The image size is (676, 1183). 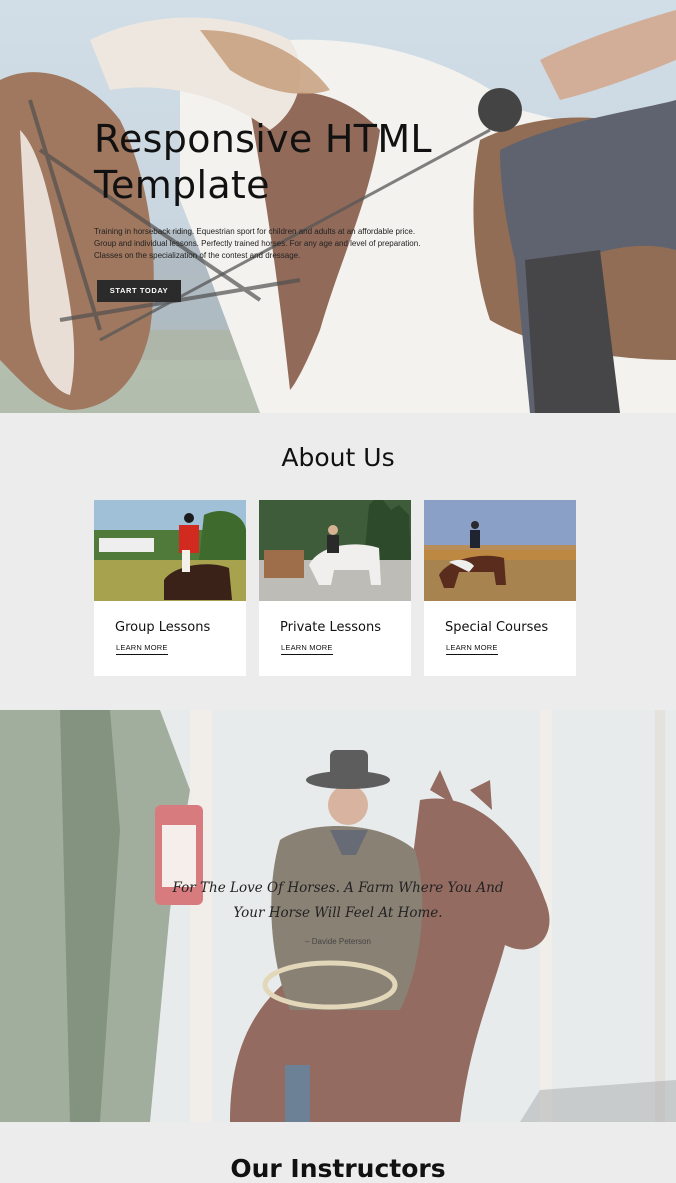 What do you see at coordinates (338, 1168) in the screenshot?
I see `instructors-title: Our Instructors` at bounding box center [338, 1168].